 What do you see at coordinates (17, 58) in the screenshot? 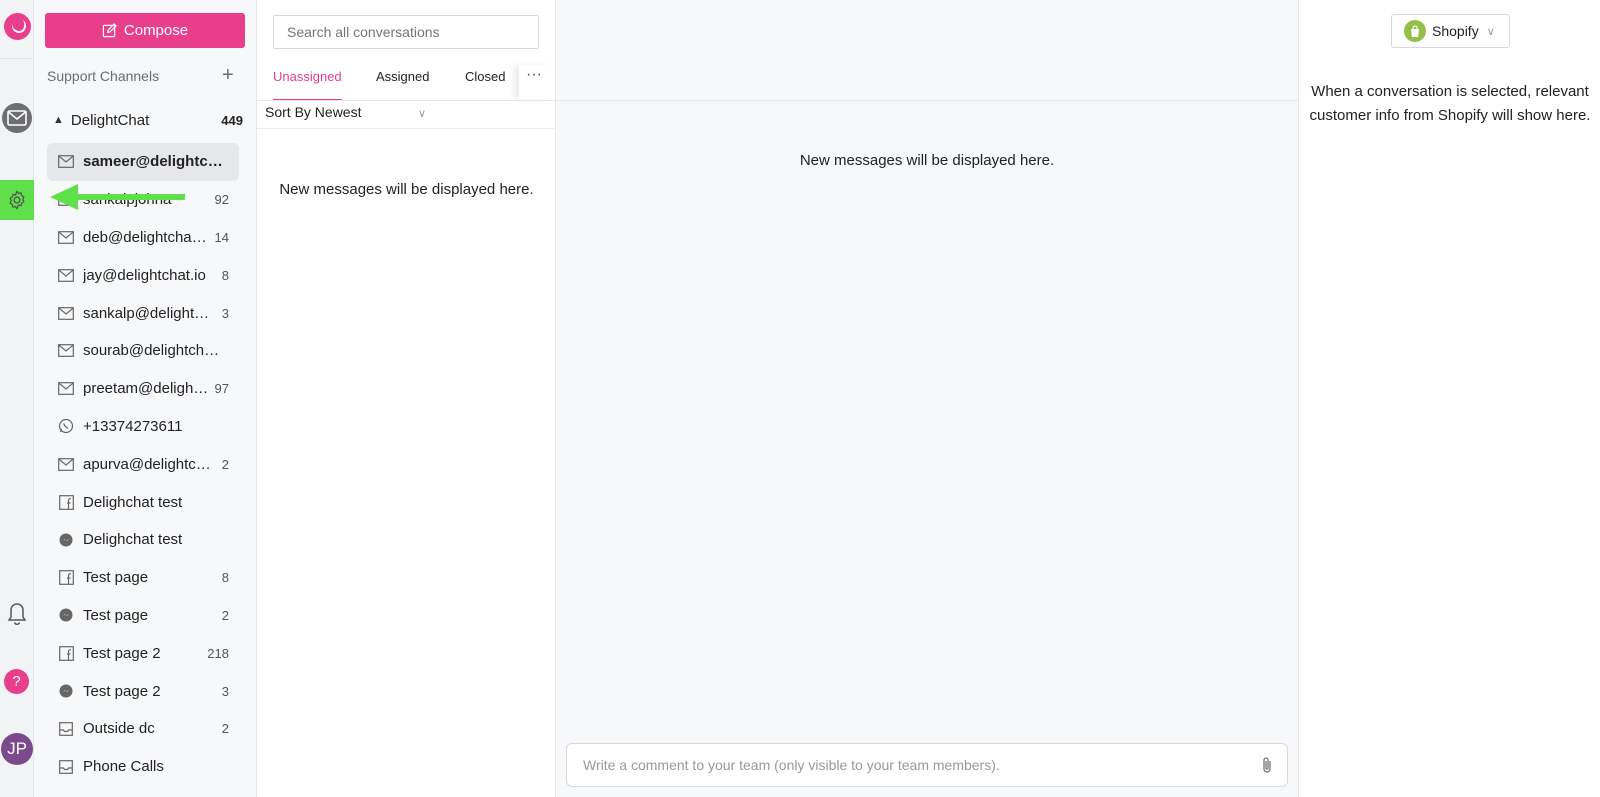
I see `rail-divider` at bounding box center [17, 58].